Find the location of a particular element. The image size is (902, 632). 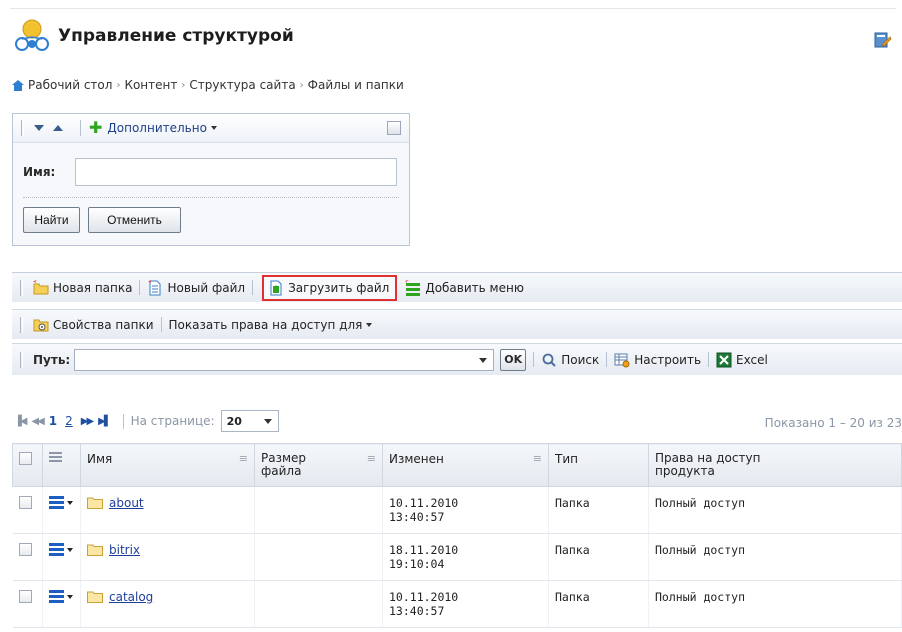

filter-name-input is located at coordinates (236, 172).